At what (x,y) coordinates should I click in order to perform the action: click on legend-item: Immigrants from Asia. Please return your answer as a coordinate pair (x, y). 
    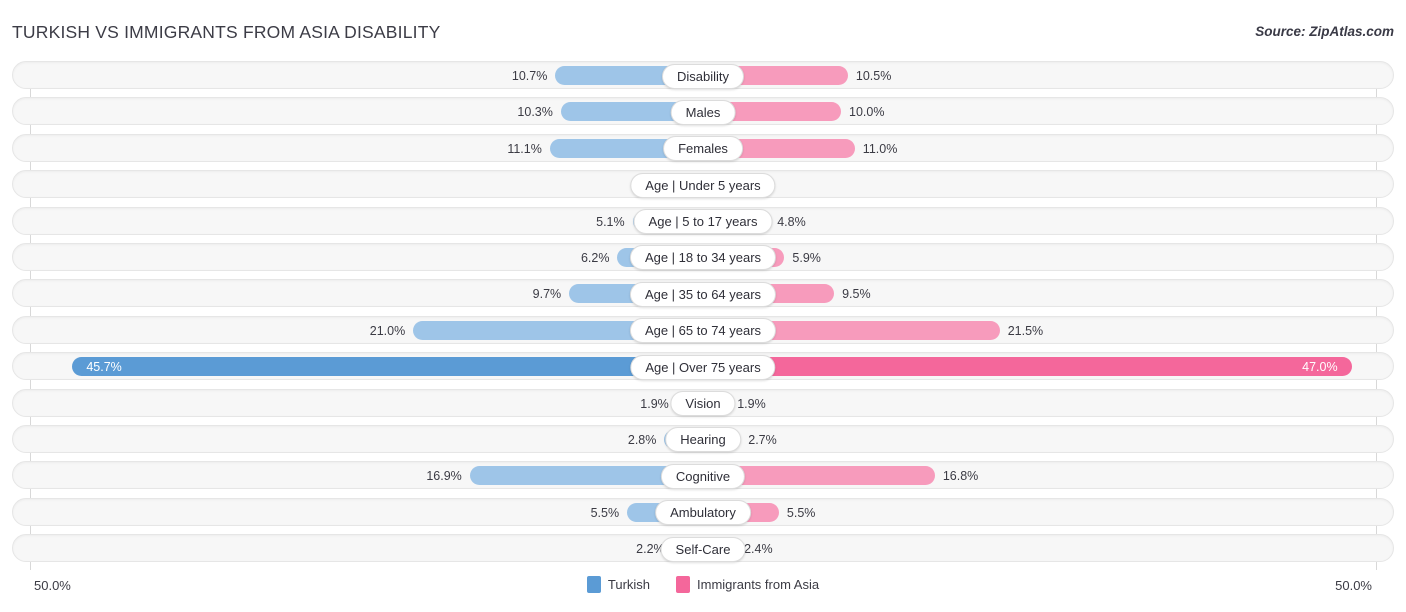
    Looking at the image, I should click on (747, 584).